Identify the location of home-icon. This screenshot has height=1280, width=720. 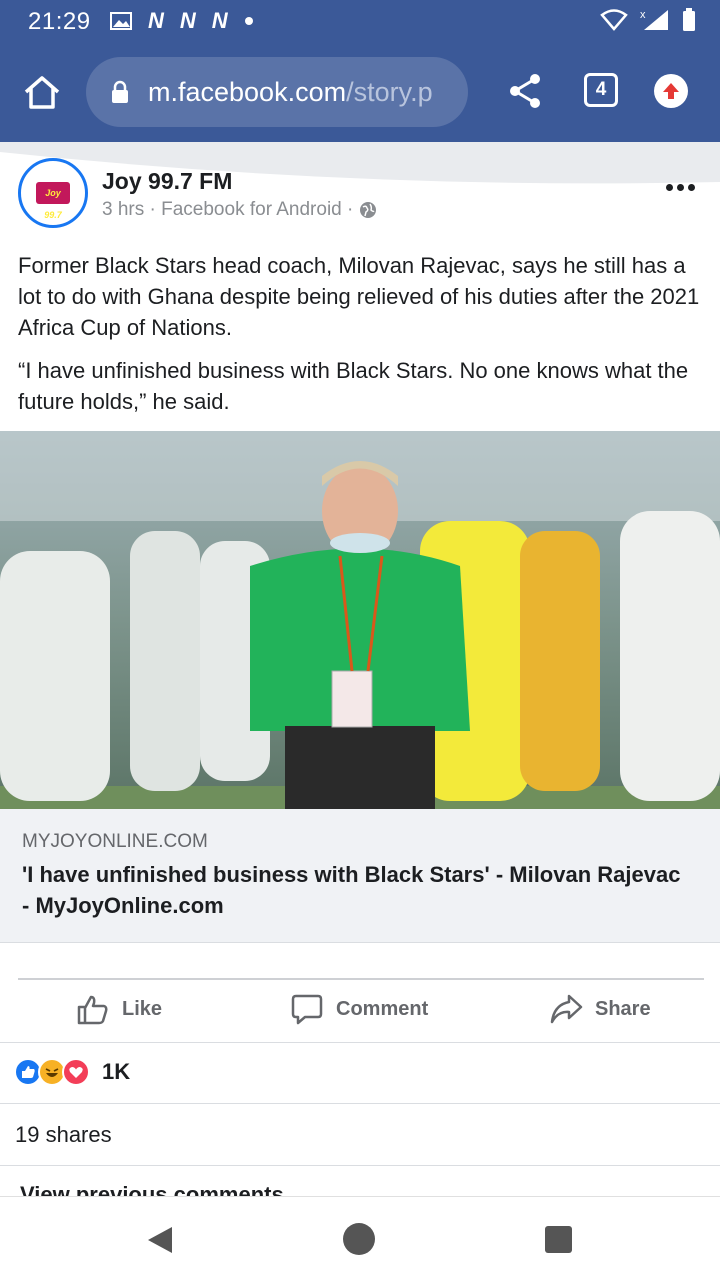
(42, 92).